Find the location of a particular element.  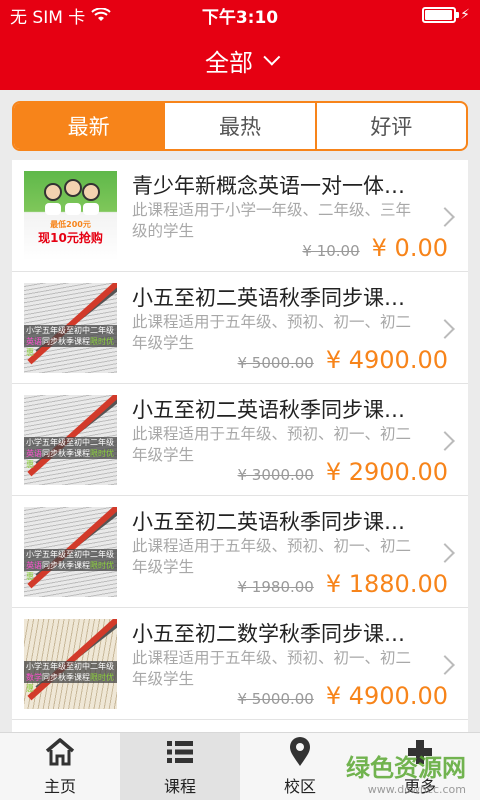

tabbar-label: 更多 is located at coordinates (419, 786).